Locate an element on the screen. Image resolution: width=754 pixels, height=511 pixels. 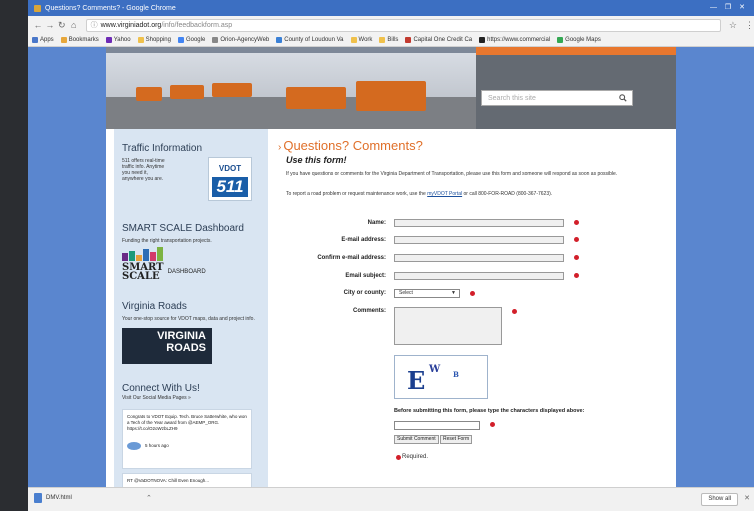
home-icon: ⌂ is located at coordinates (74, 25).